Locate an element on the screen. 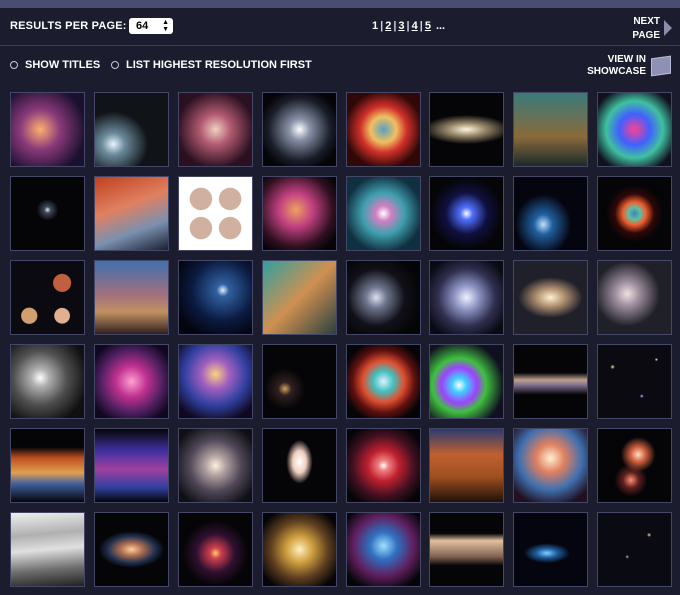 Image resolution: width=680 pixels, height=595 pixels. page-link-2: 2 is located at coordinates (388, 26).